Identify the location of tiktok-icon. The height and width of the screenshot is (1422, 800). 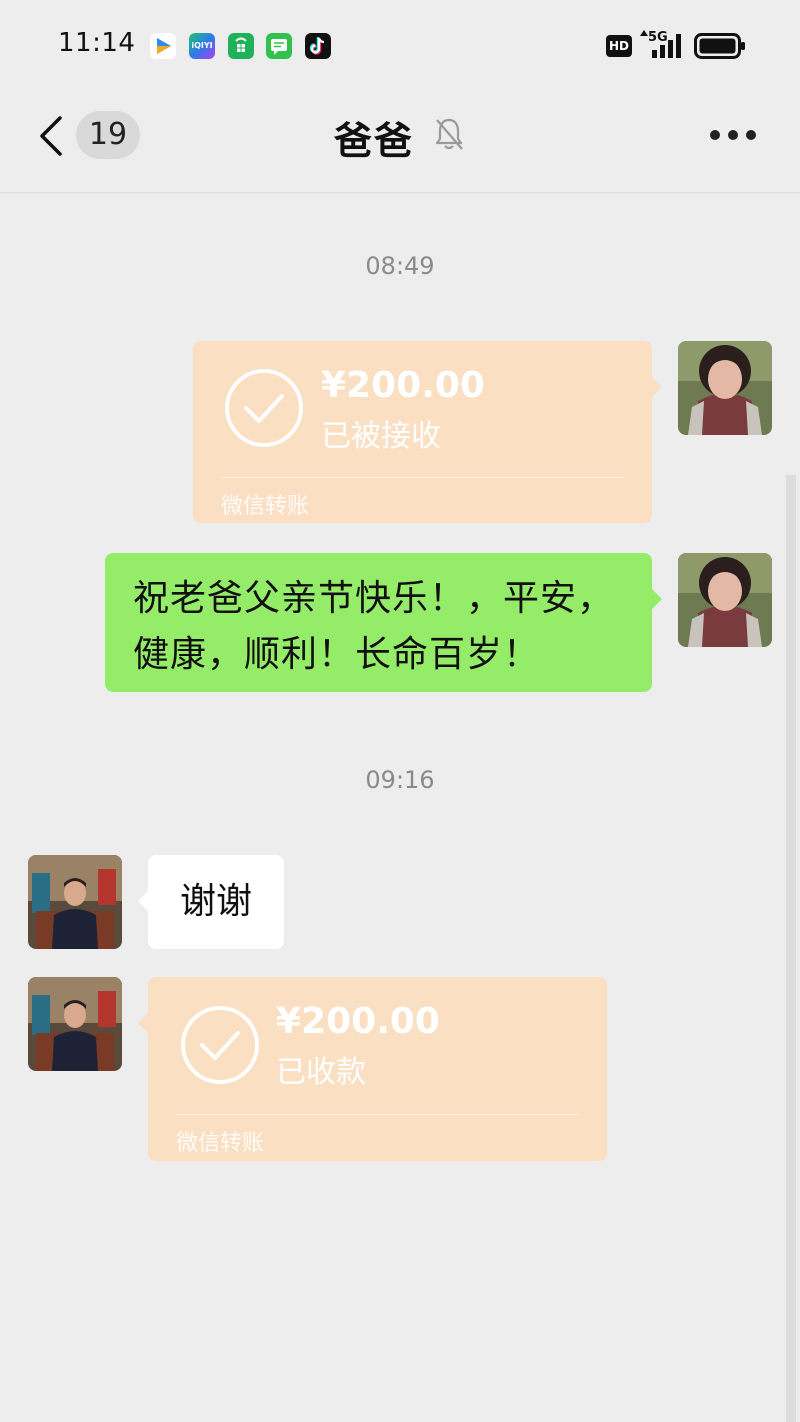
(318, 46).